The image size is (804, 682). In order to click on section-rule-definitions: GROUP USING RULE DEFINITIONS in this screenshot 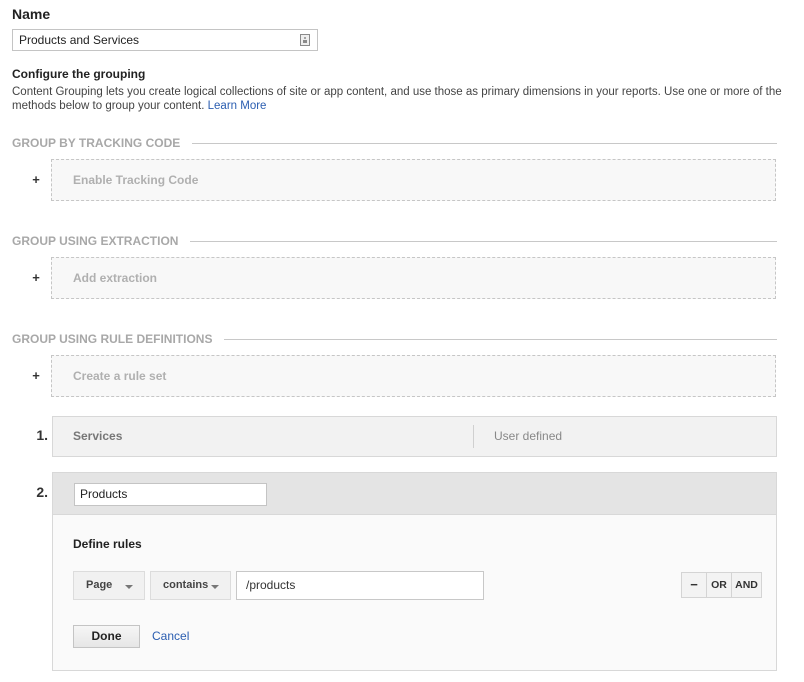, I will do `click(394, 339)`.